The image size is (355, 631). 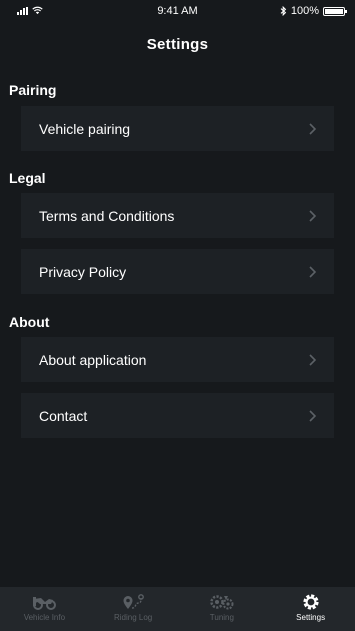 I want to click on status-right: 100%, so click(x=313, y=11).